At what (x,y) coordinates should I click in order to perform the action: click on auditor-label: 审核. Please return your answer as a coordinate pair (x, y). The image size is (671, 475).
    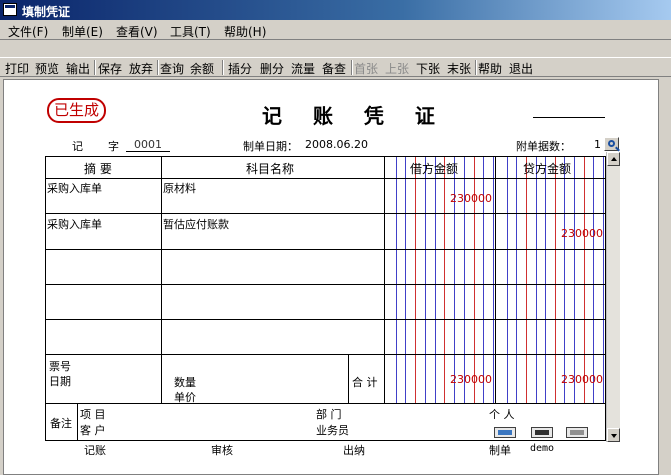
    Looking at the image, I should click on (222, 450).